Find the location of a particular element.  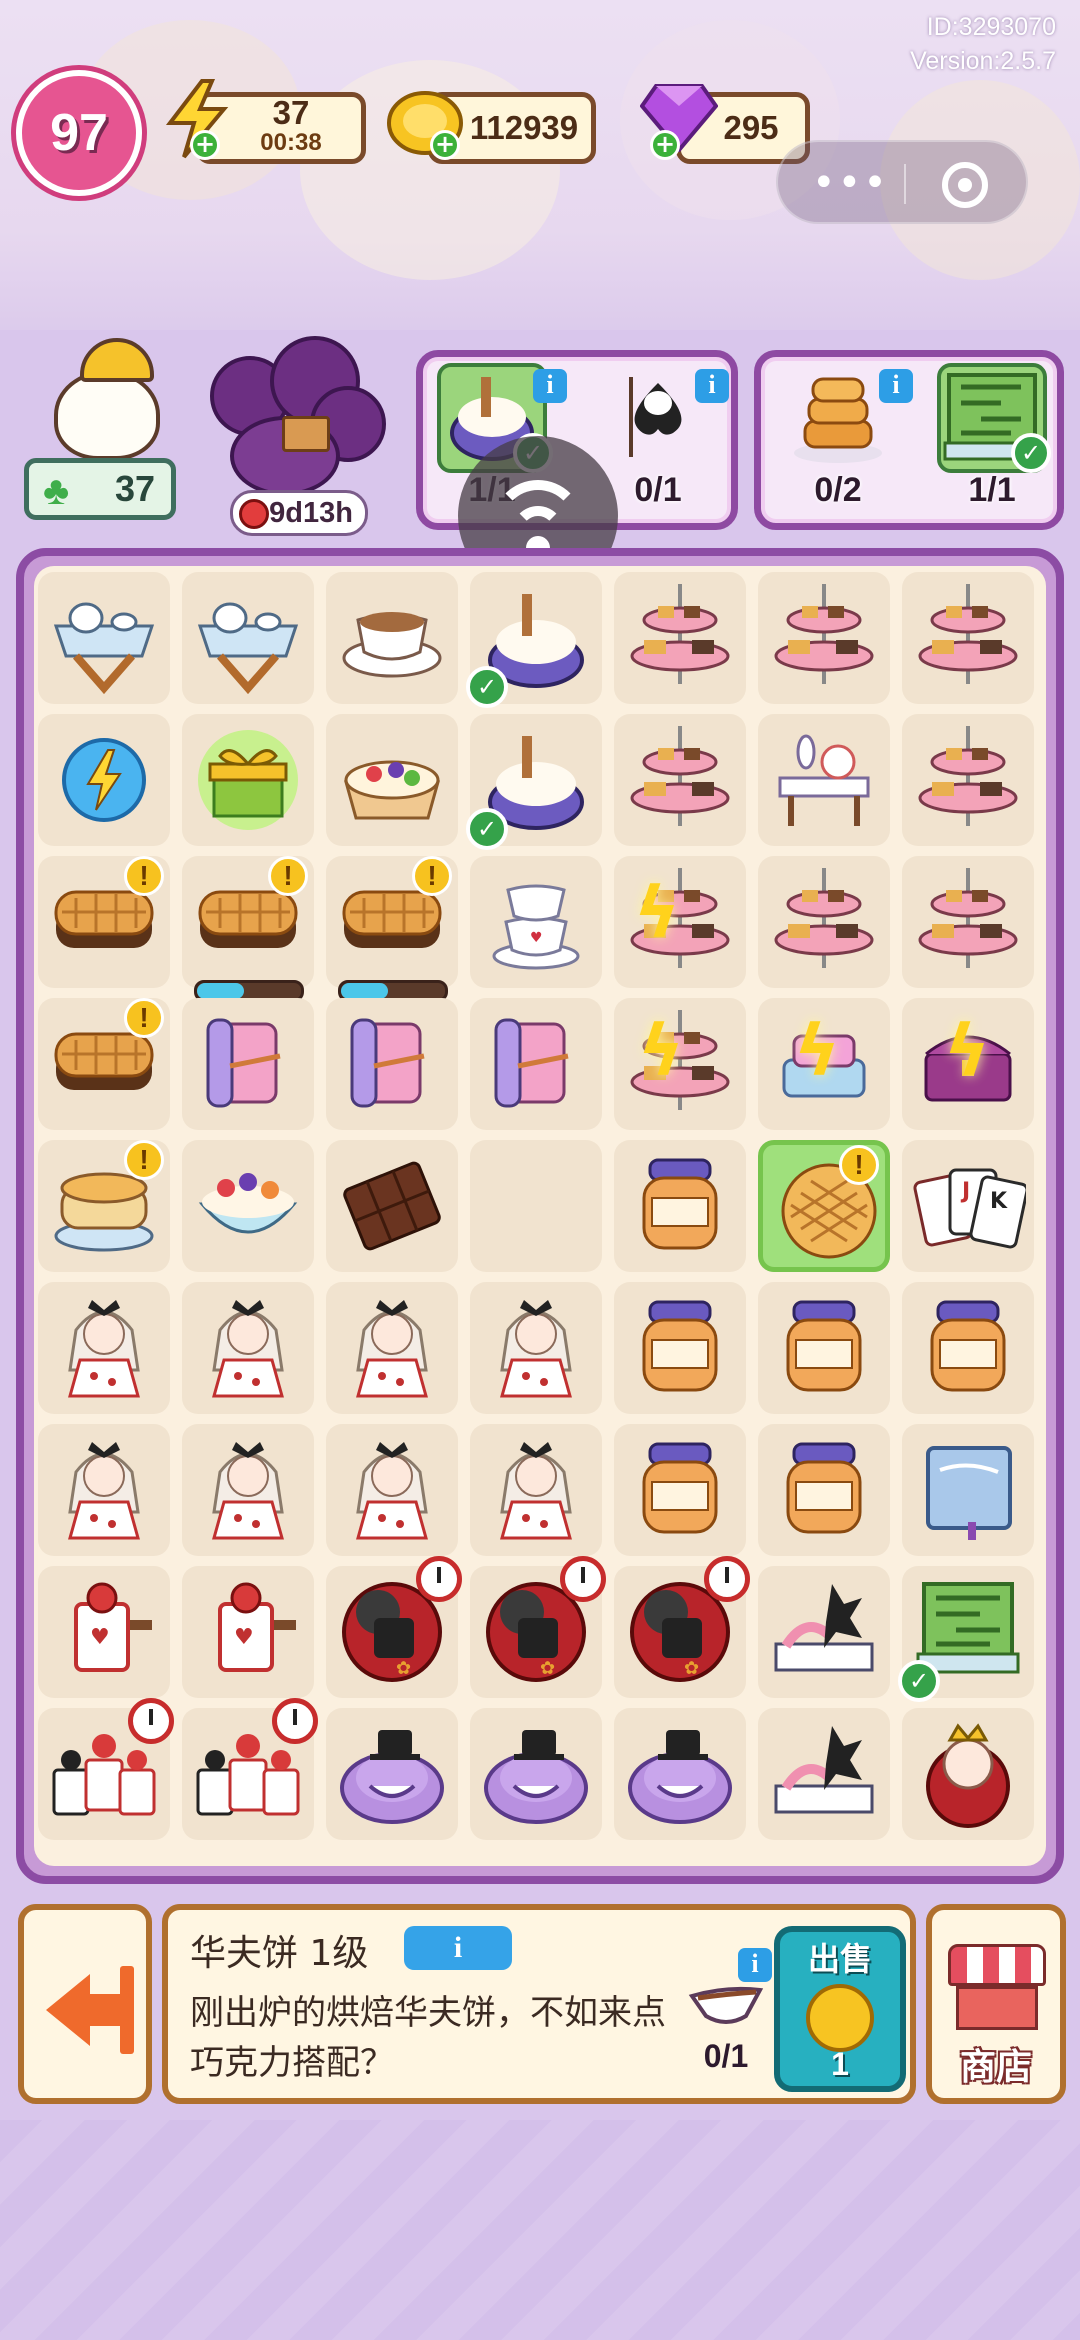

gift-box-icon is located at coordinates (248, 780).